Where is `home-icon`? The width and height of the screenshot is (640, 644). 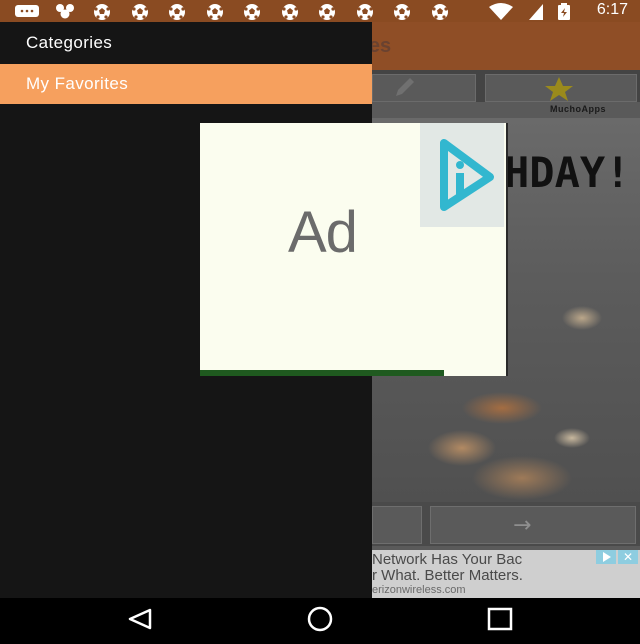
home-icon is located at coordinates (320, 619).